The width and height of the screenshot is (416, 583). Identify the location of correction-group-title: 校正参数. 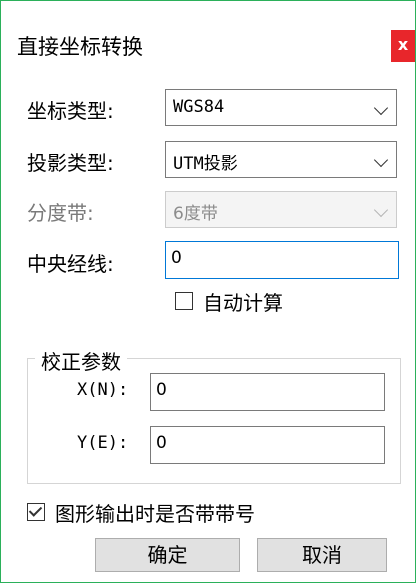
(81, 360).